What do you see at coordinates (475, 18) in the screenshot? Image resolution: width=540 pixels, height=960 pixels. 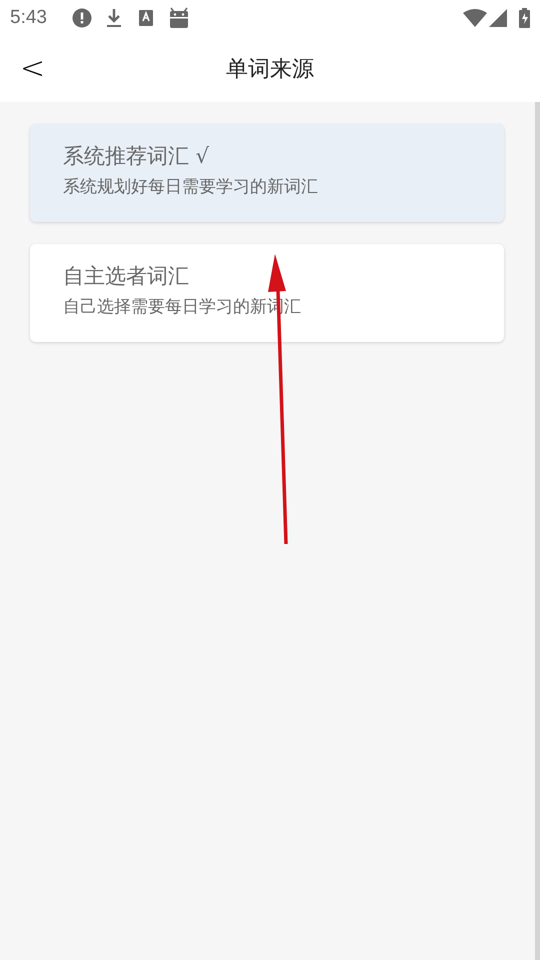 I see `wifi-icon` at bounding box center [475, 18].